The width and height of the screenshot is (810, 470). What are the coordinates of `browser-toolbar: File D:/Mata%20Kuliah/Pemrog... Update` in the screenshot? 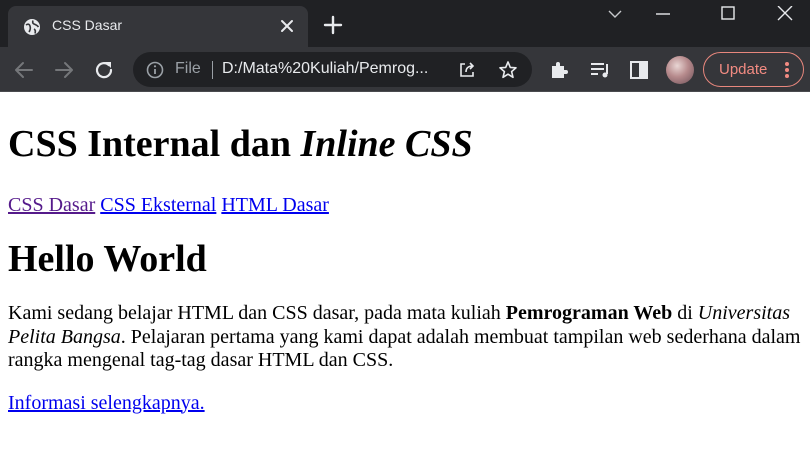 It's located at (405, 69).